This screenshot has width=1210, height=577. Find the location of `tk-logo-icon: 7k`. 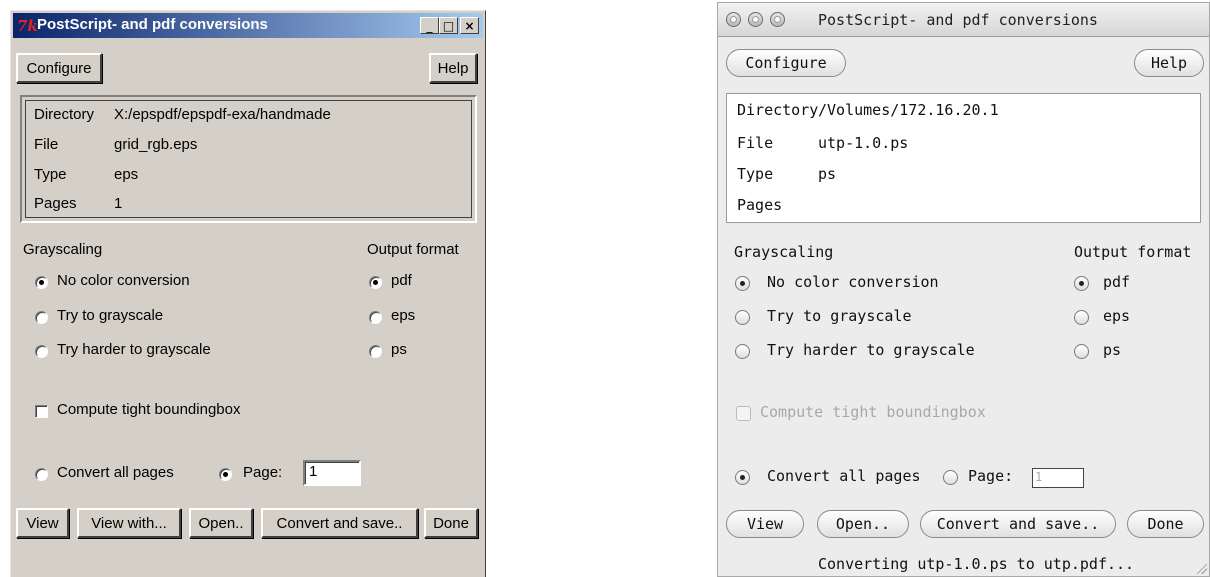

tk-logo-icon: 7k is located at coordinates (27, 26).